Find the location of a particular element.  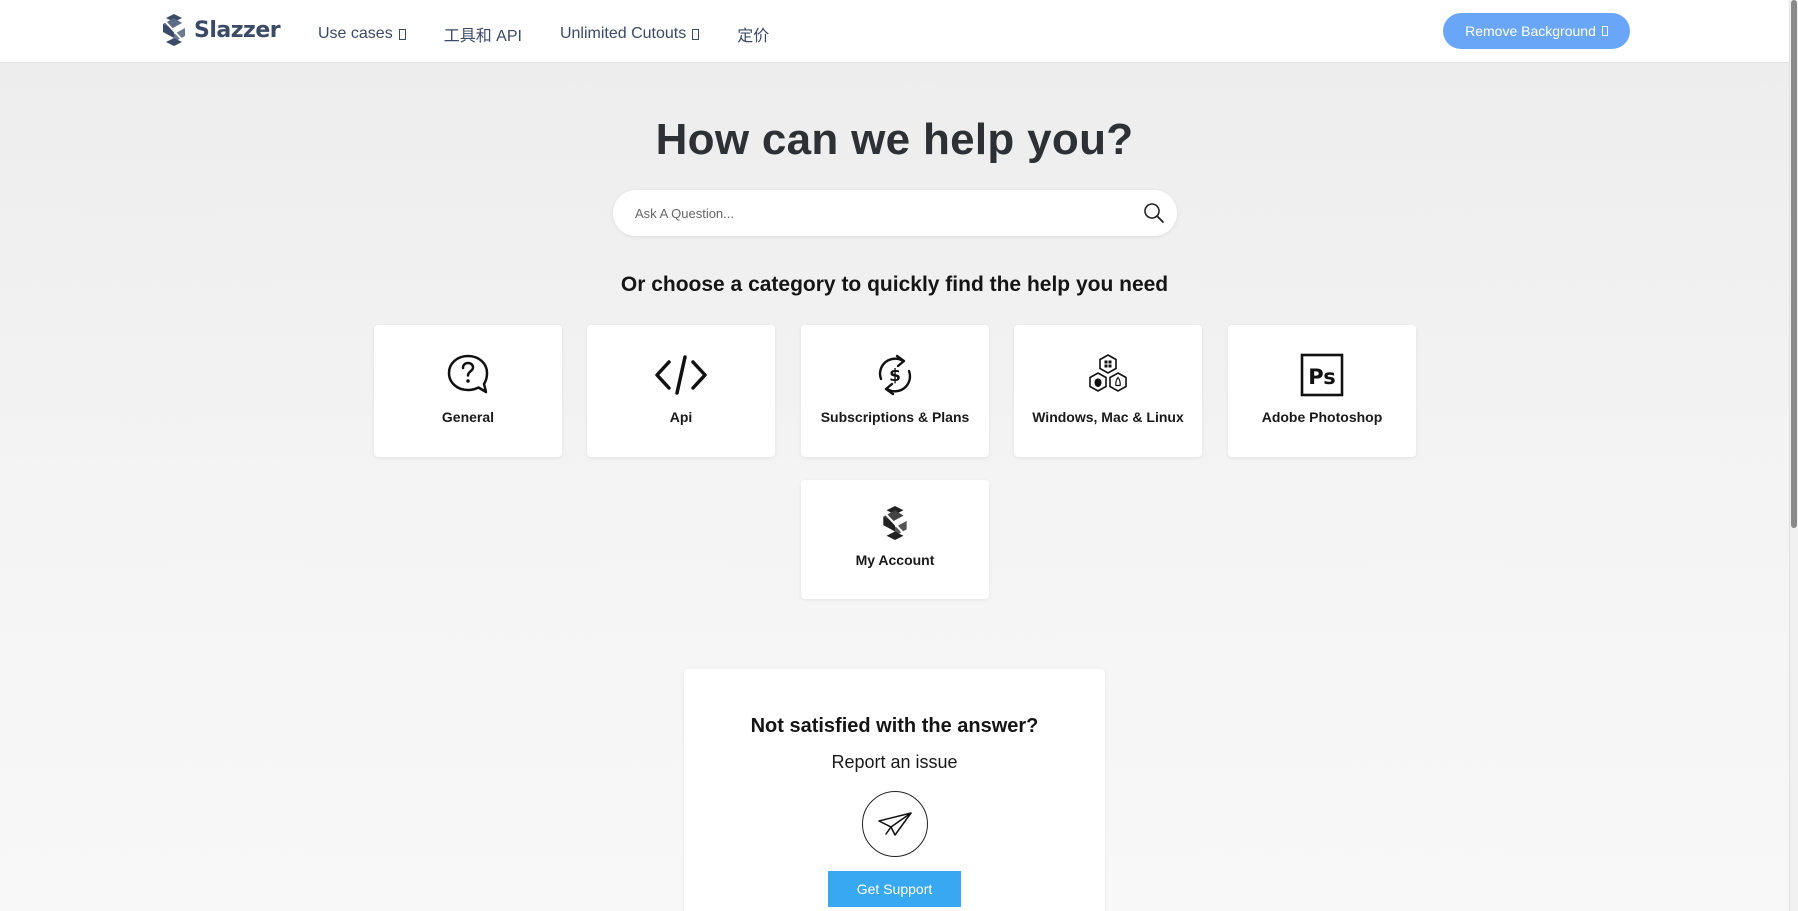

category-label: Api is located at coordinates (681, 417).